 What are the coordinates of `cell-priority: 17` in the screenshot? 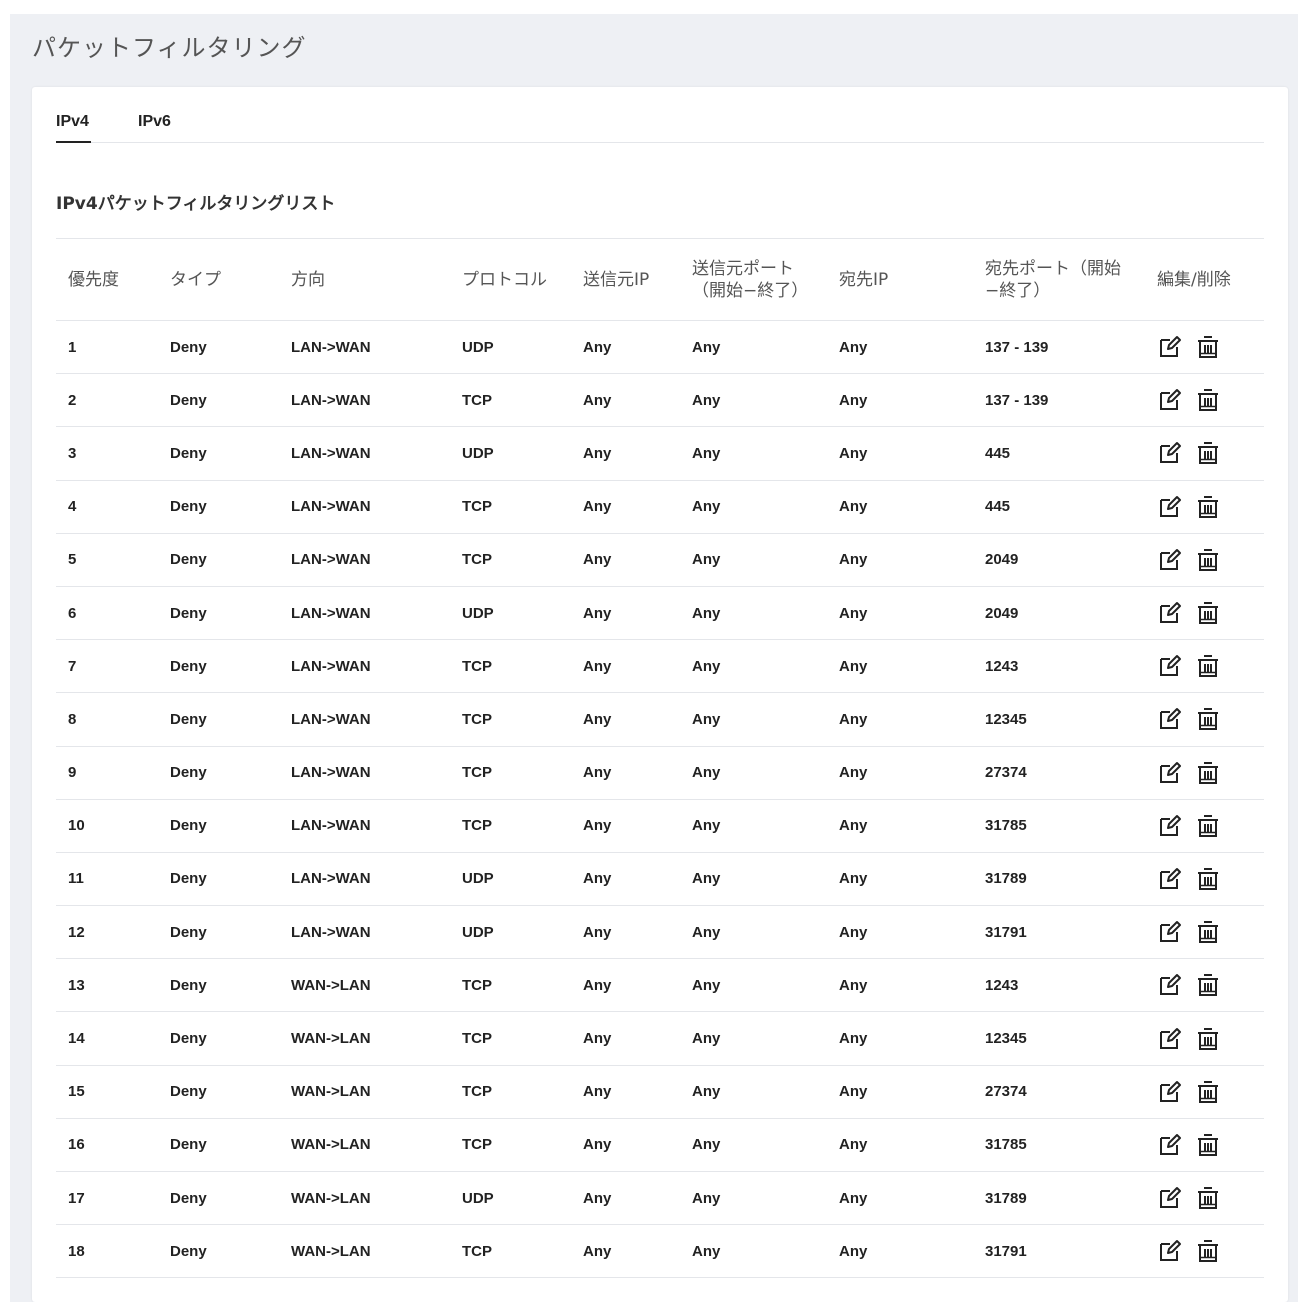 It's located at (107, 1198).